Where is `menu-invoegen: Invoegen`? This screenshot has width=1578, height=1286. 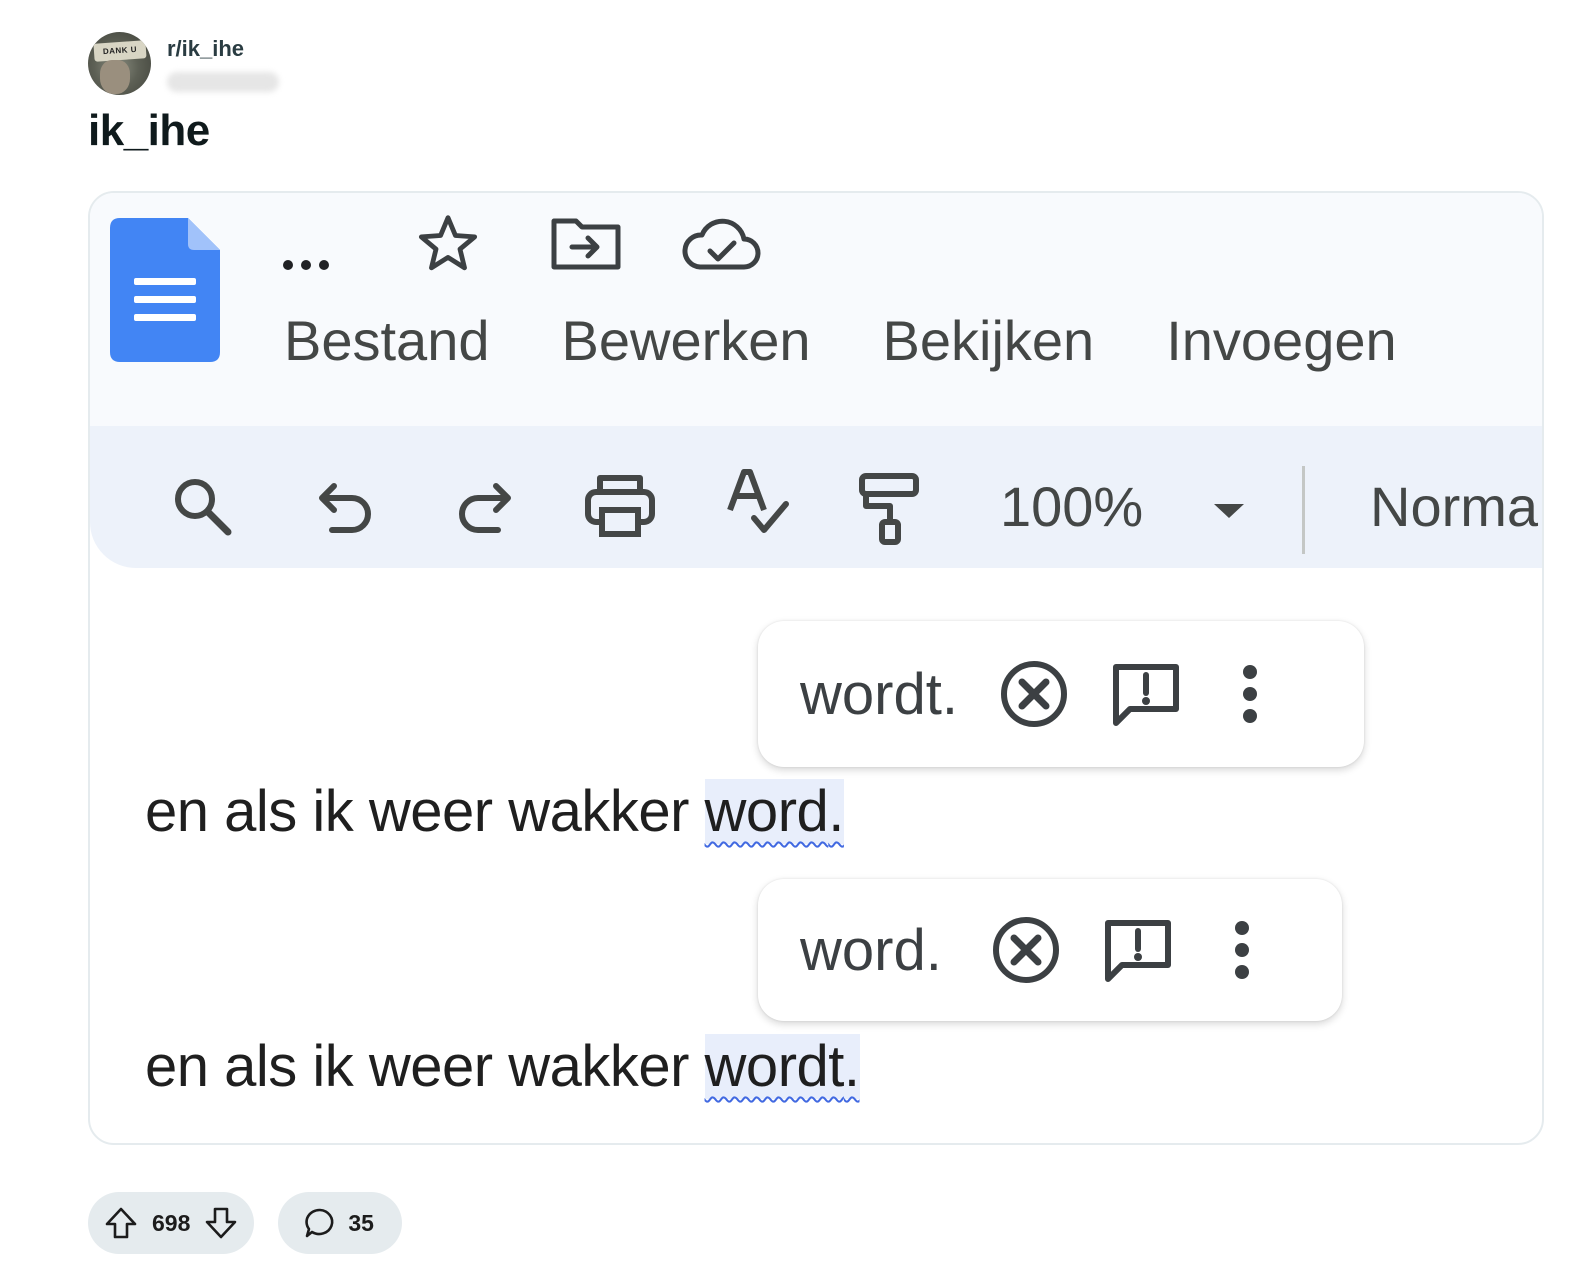 menu-invoegen: Invoegen is located at coordinates (1281, 340).